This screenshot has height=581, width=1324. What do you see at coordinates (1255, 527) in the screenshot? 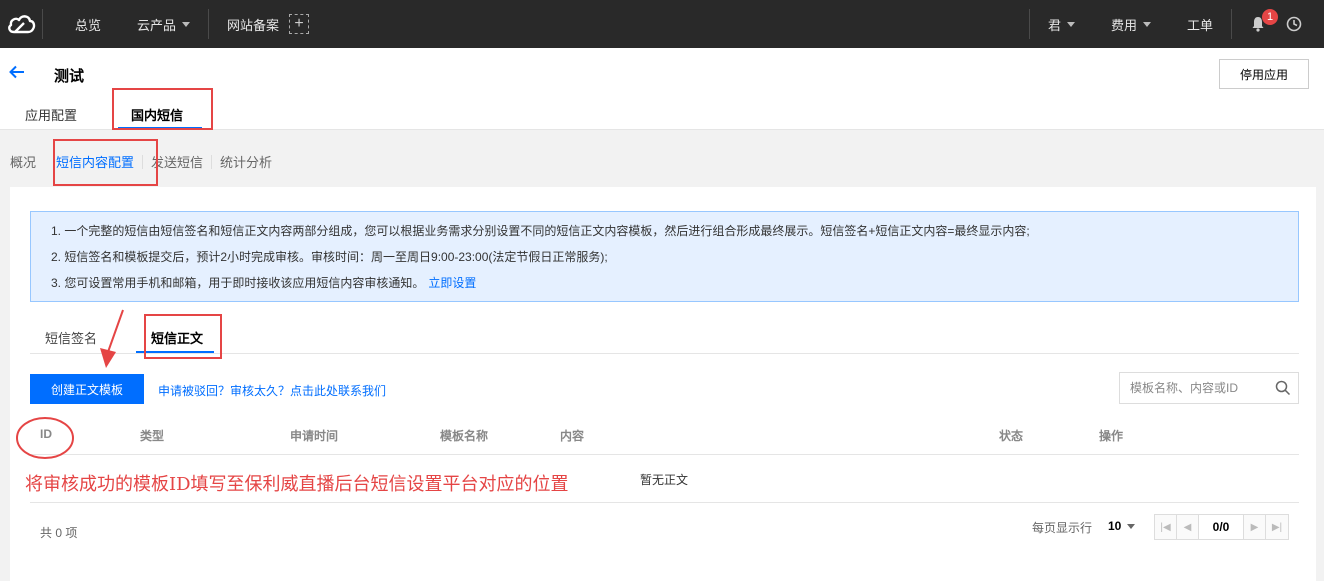
I see `next-page-icon: ▶` at bounding box center [1255, 527].